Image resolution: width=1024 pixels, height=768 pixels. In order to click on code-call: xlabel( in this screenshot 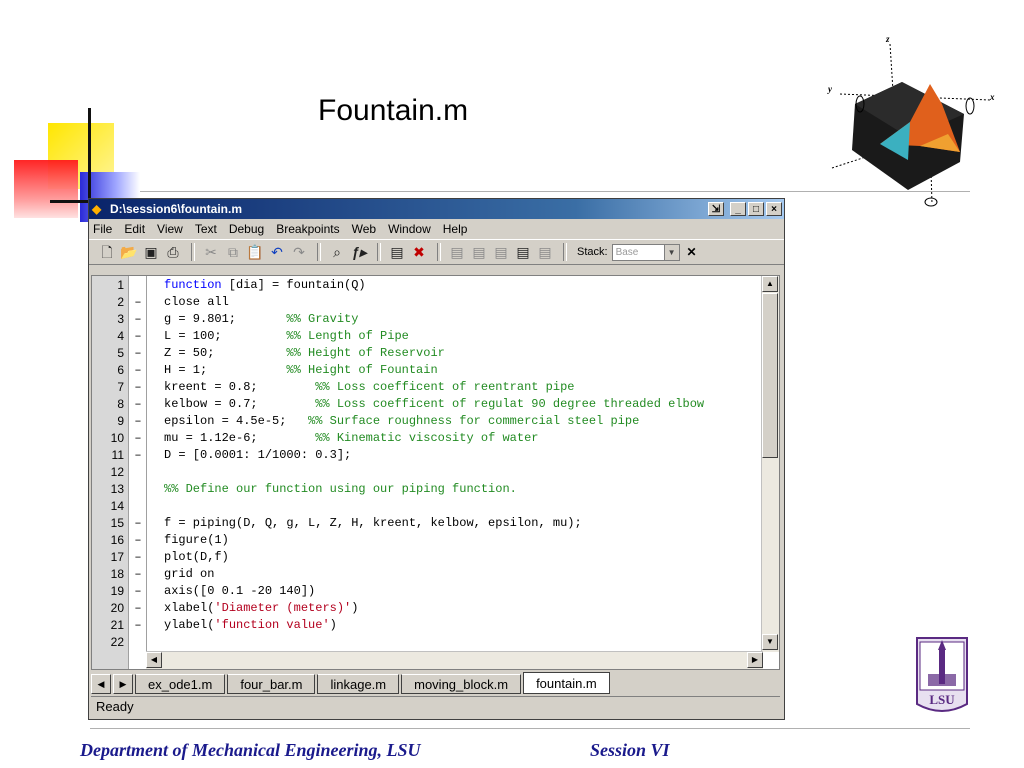, I will do `click(189, 608)`.